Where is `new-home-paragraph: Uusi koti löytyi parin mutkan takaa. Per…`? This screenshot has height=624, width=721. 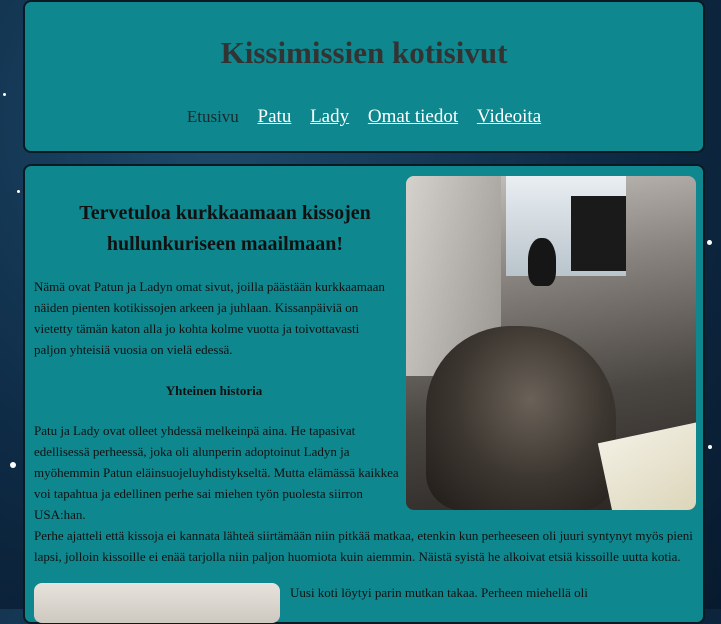
new-home-paragraph: Uusi koti löytyi parin mutkan takaa. Per… is located at coordinates (439, 592).